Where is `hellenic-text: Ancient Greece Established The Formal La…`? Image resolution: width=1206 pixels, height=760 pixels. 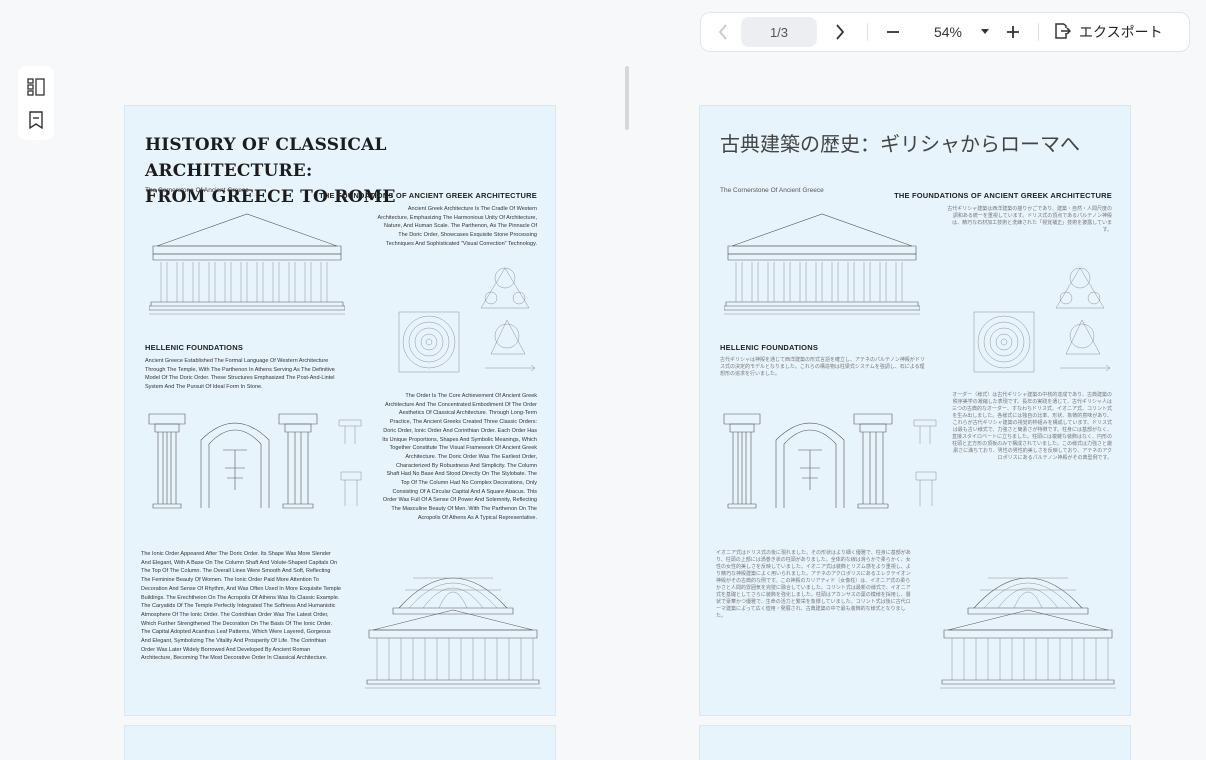 hellenic-text: Ancient Greece Established The Formal La… is located at coordinates (240, 374).